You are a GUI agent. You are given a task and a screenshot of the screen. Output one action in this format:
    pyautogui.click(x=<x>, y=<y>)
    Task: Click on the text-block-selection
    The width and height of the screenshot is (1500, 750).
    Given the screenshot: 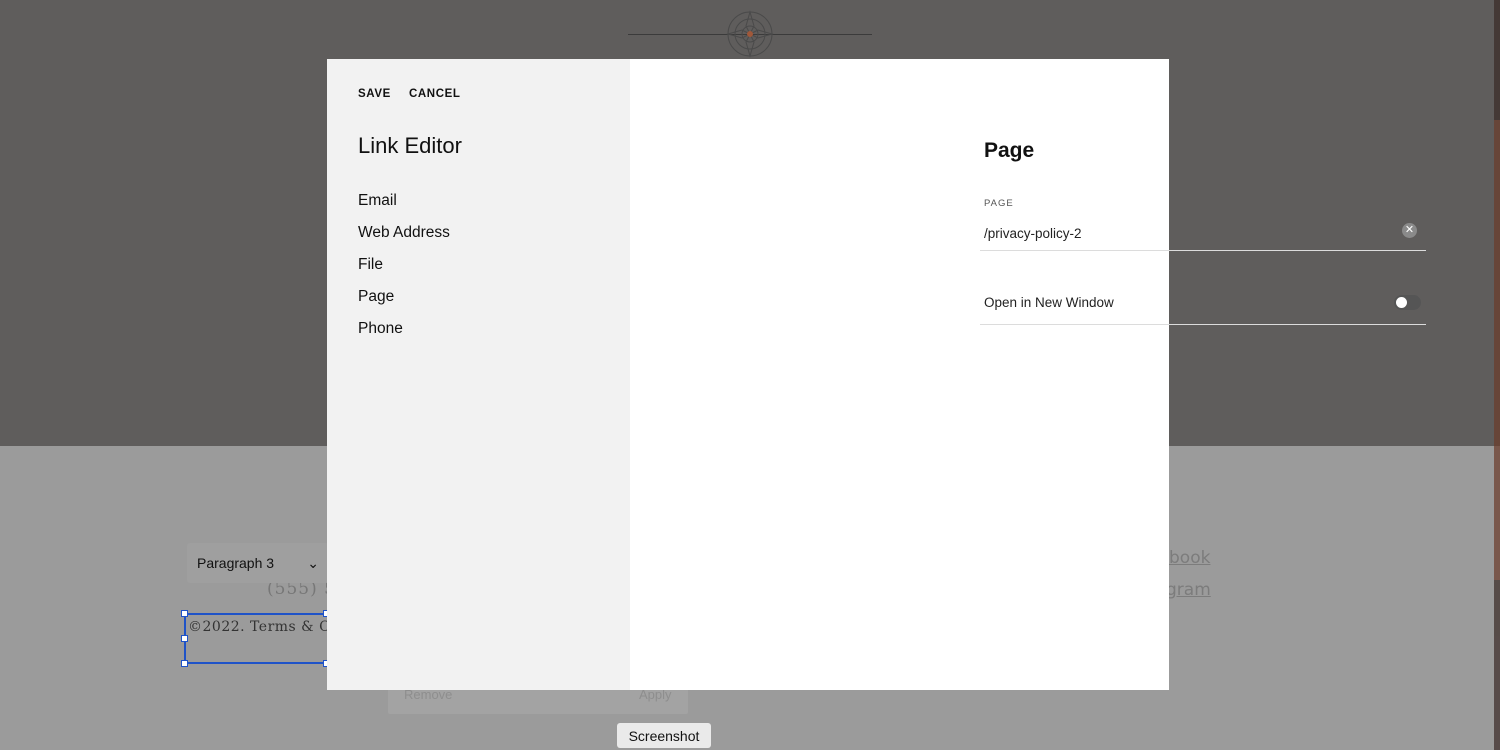 What is the action you would take?
    pyautogui.click(x=262, y=638)
    